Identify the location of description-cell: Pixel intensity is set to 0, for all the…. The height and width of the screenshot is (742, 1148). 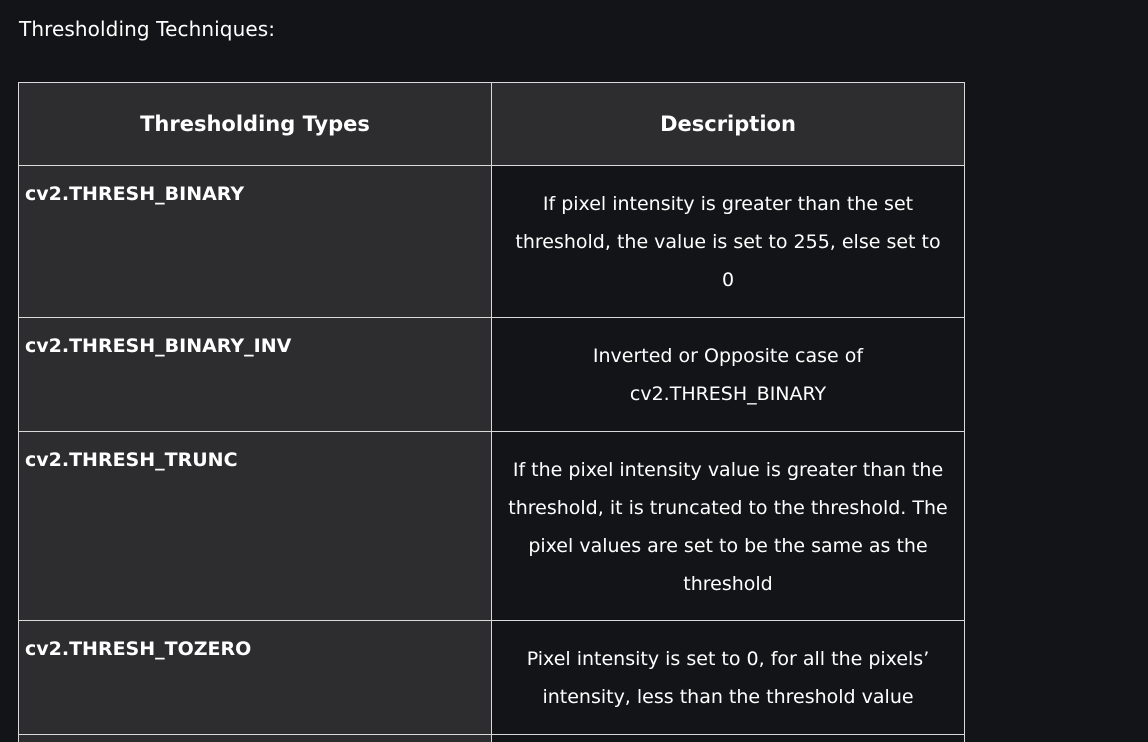
(728, 677).